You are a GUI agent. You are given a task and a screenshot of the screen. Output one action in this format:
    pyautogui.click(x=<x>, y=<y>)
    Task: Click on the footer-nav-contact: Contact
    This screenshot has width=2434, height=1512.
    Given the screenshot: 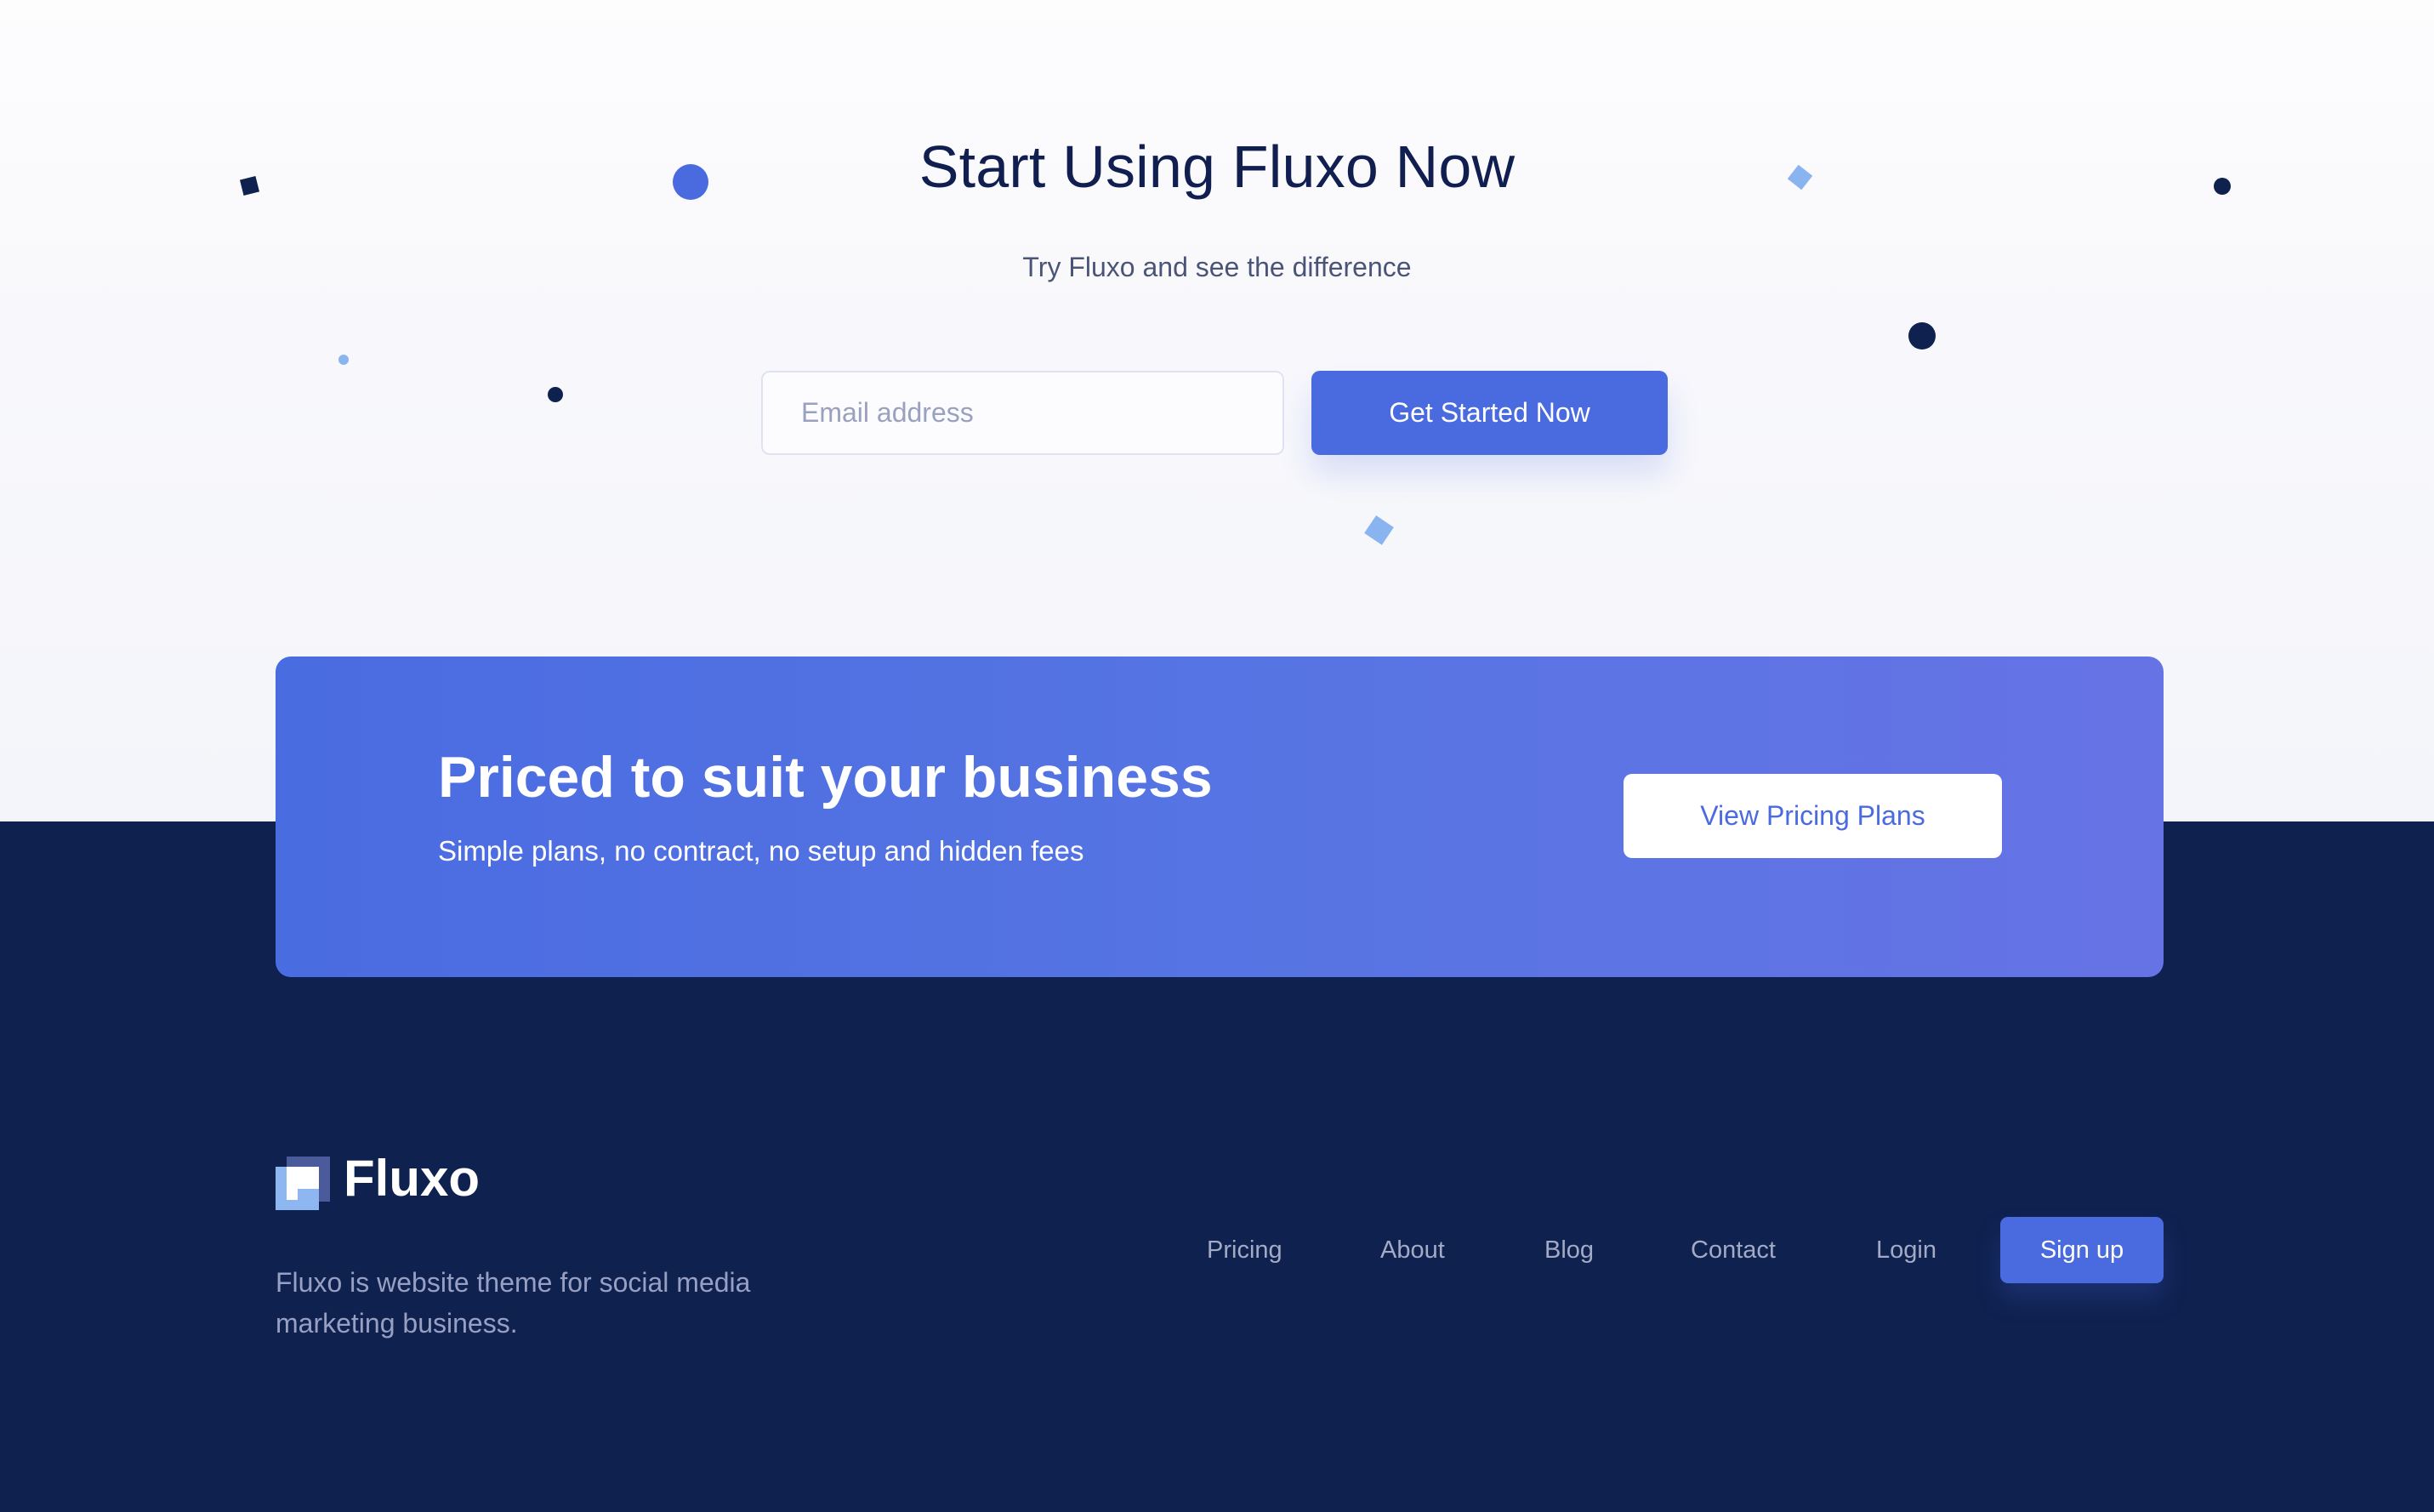 What is the action you would take?
    pyautogui.click(x=1733, y=1250)
    